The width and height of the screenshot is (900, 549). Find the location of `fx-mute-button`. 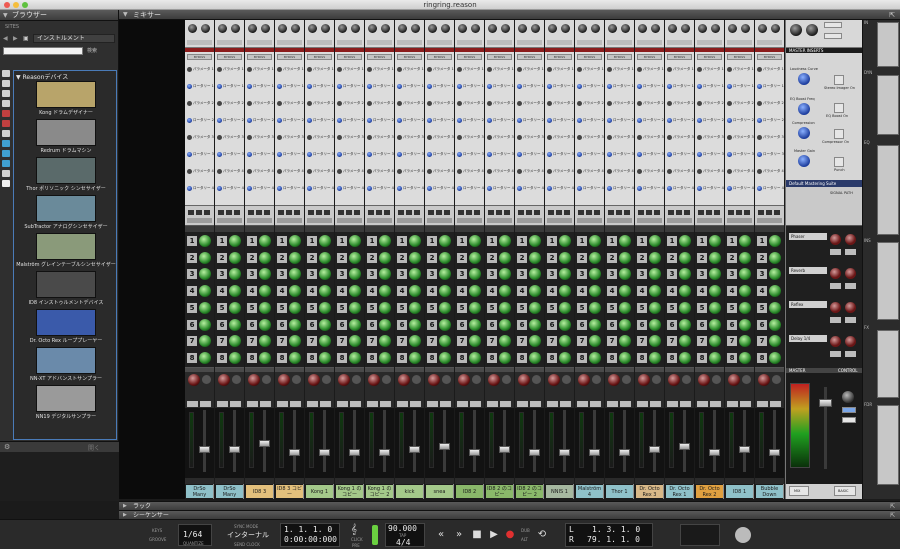

fx-mute-button is located at coordinates (835, 320).